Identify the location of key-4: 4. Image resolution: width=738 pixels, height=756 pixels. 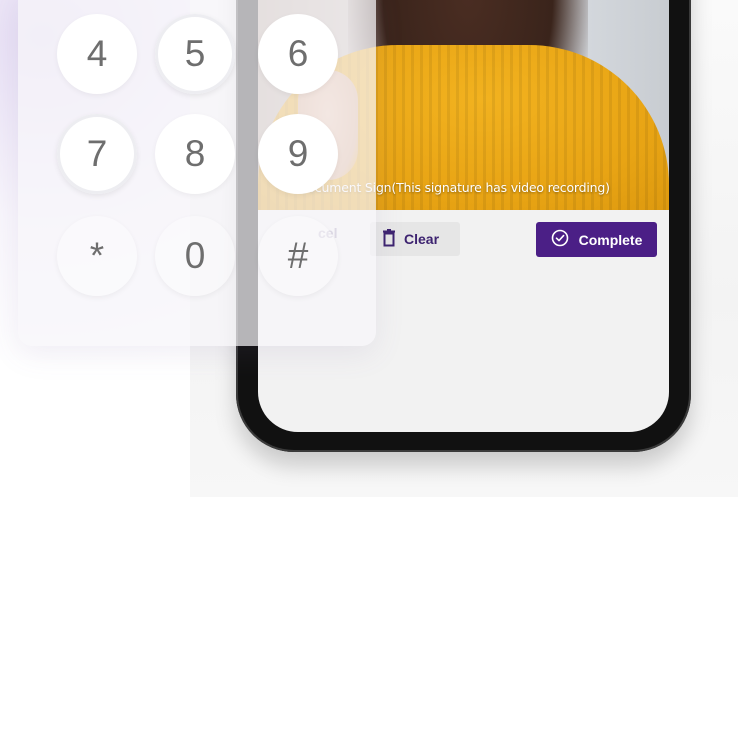
(97, 54).